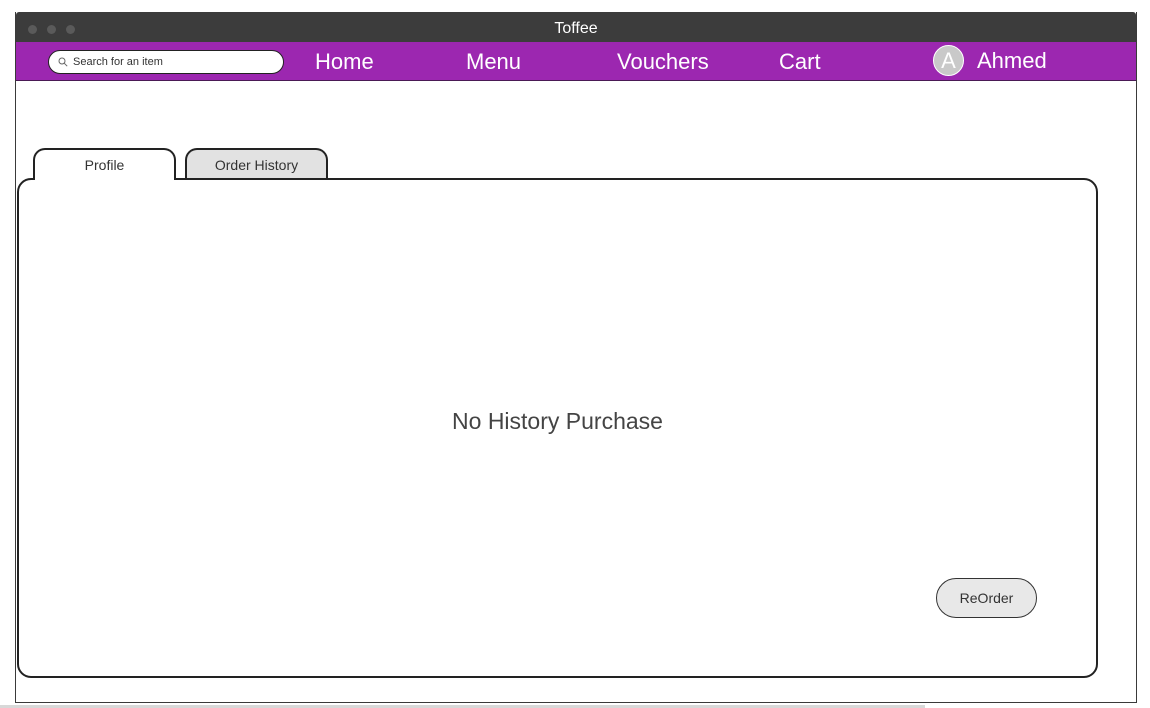 Image resolution: width=1150 pixels, height=708 pixels. Describe the element at coordinates (557, 421) in the screenshot. I see `empty-history-message: No History Purchase` at that location.